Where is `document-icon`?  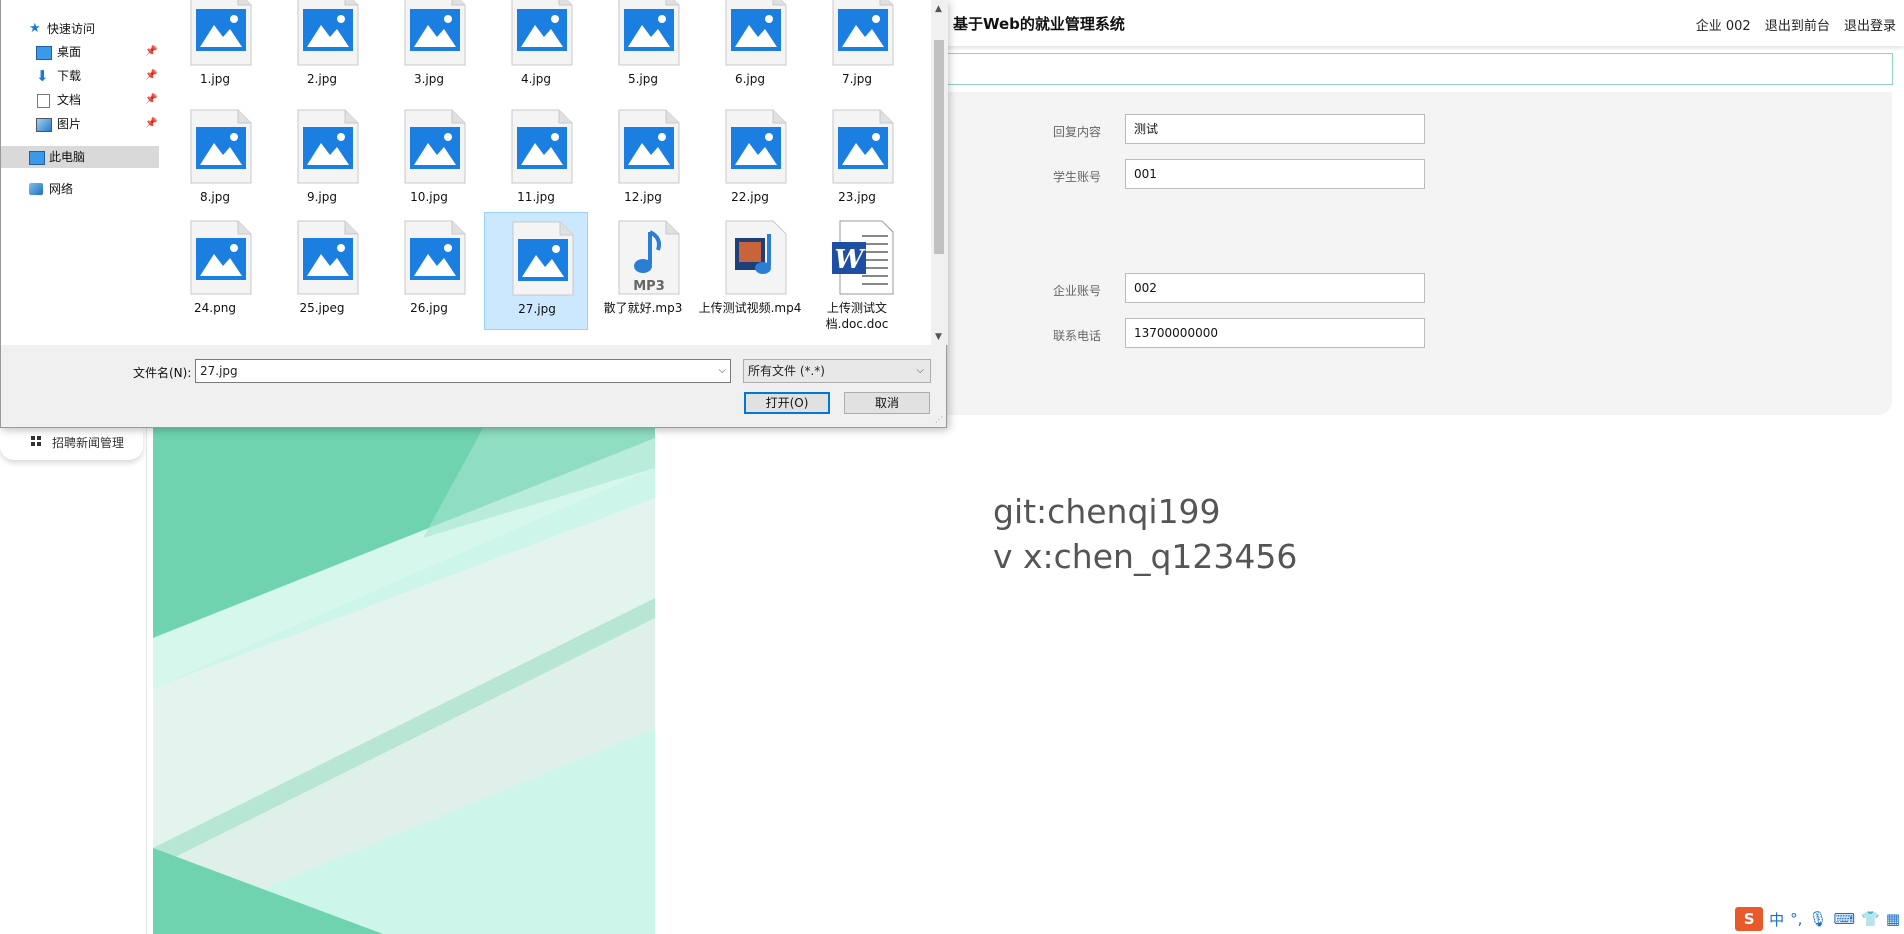
document-icon is located at coordinates (43, 101).